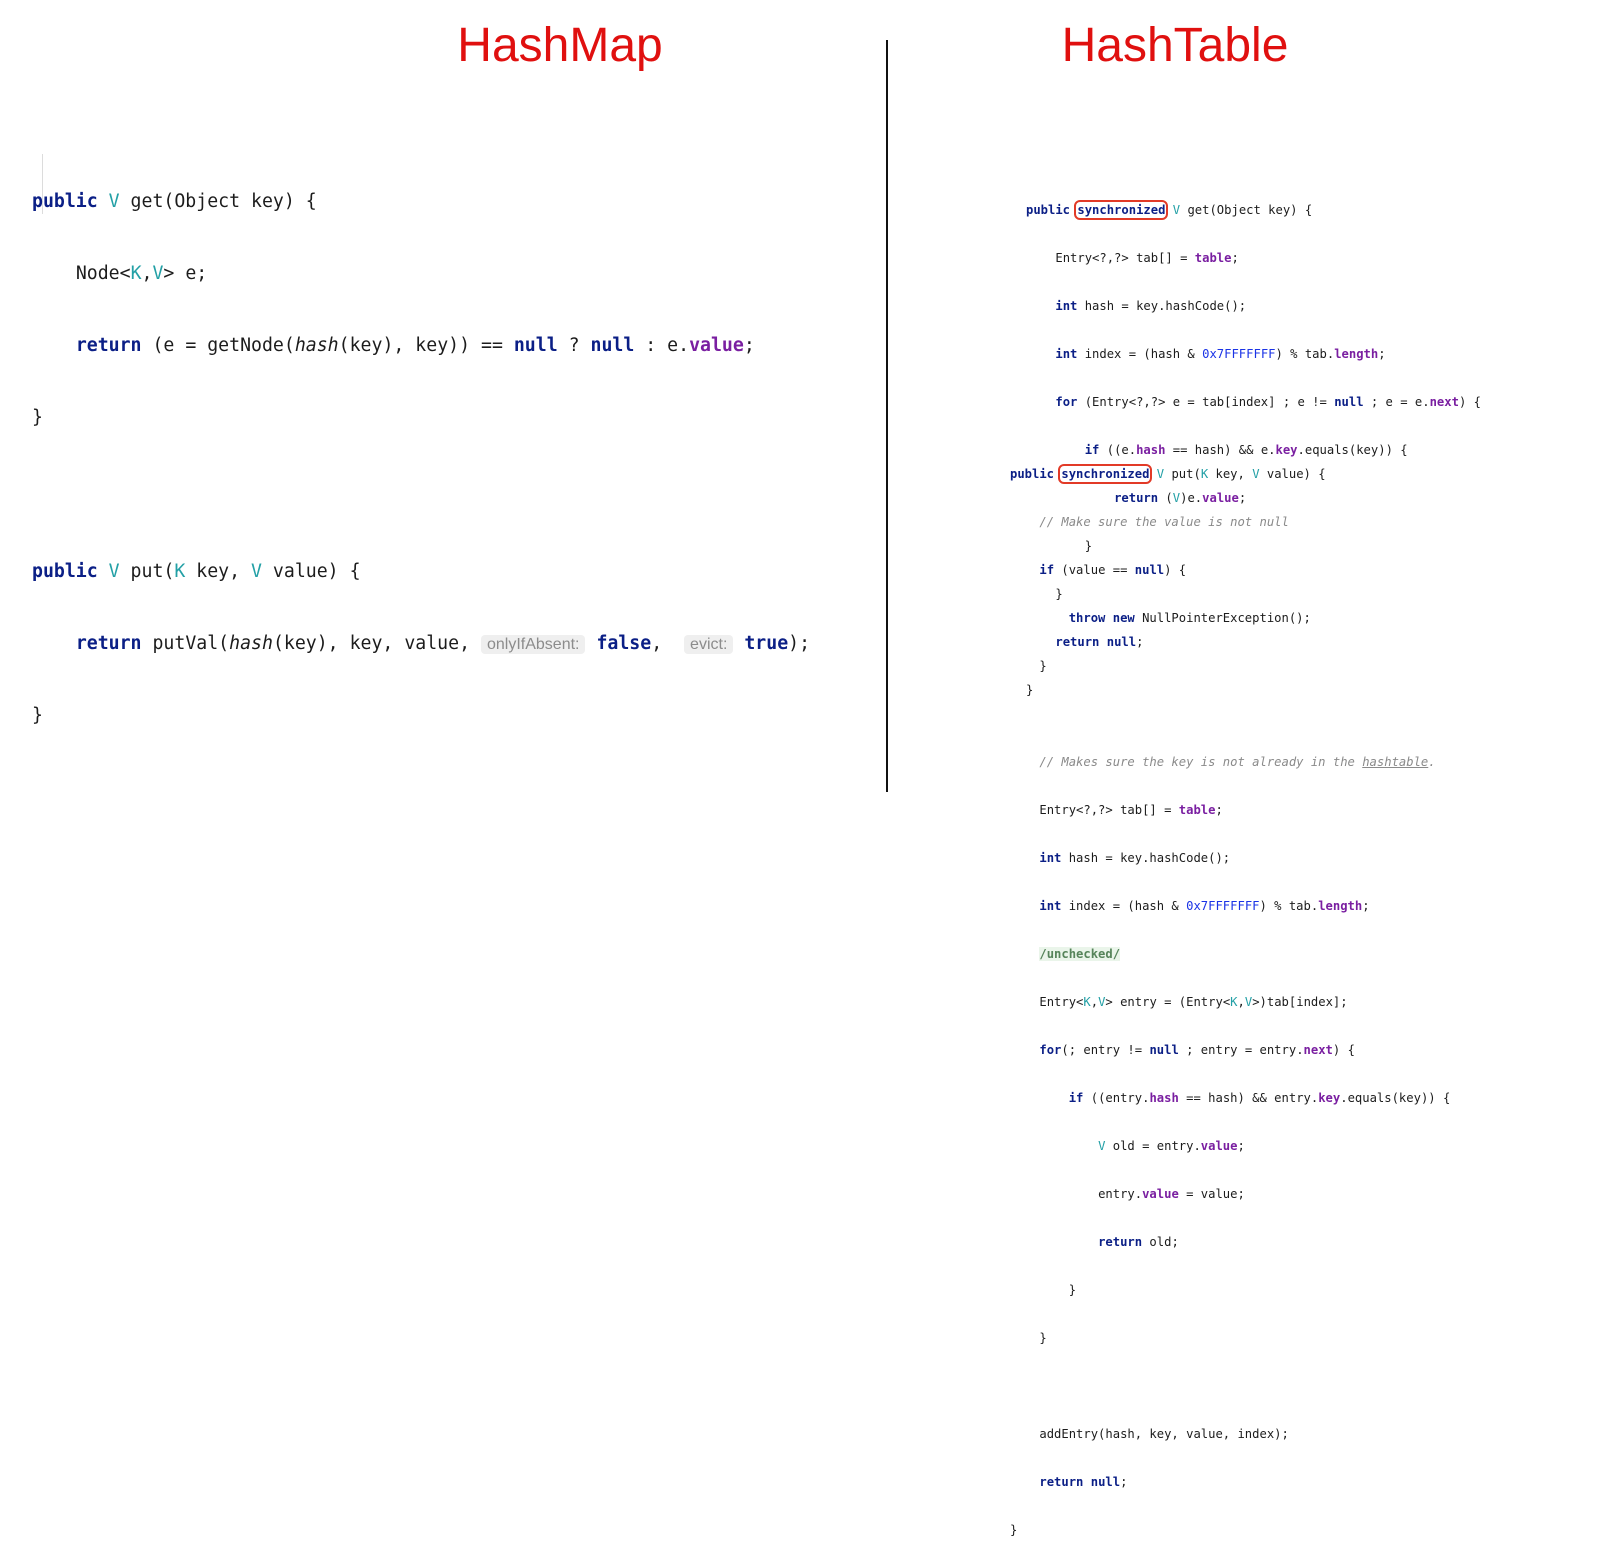 The image size is (1600, 1554). Describe the element at coordinates (1113, 570) in the screenshot. I see `code-line: if (value == null) {` at that location.